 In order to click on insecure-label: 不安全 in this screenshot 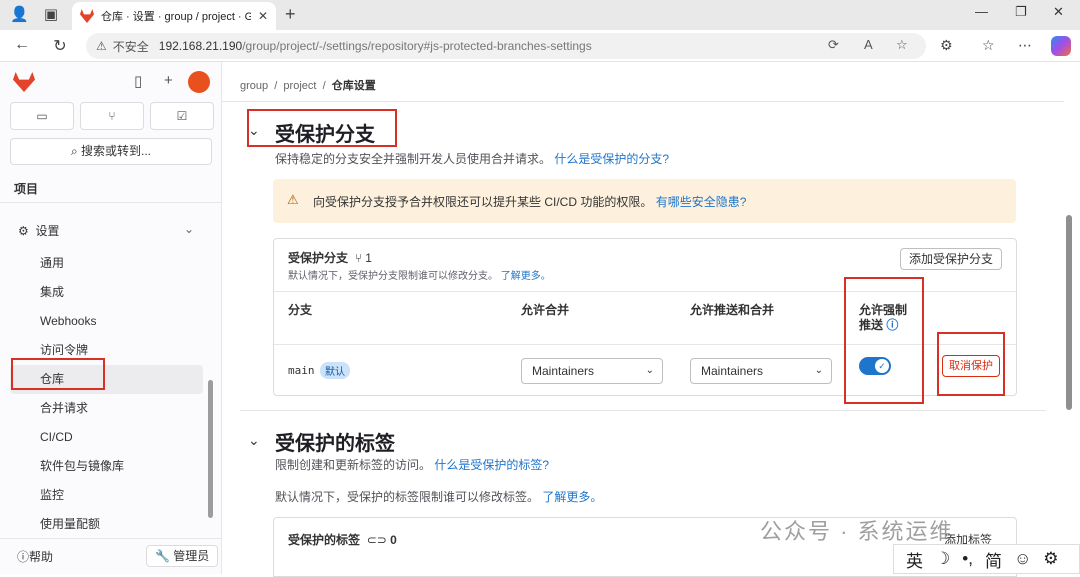, I will do `click(130, 46)`.